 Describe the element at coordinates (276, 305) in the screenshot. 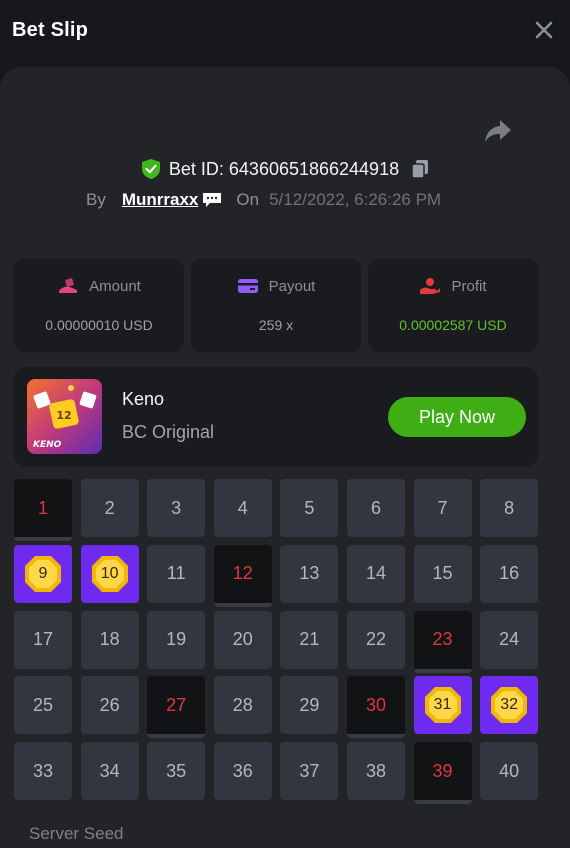

I see `payout-card: Payout 259 x` at that location.